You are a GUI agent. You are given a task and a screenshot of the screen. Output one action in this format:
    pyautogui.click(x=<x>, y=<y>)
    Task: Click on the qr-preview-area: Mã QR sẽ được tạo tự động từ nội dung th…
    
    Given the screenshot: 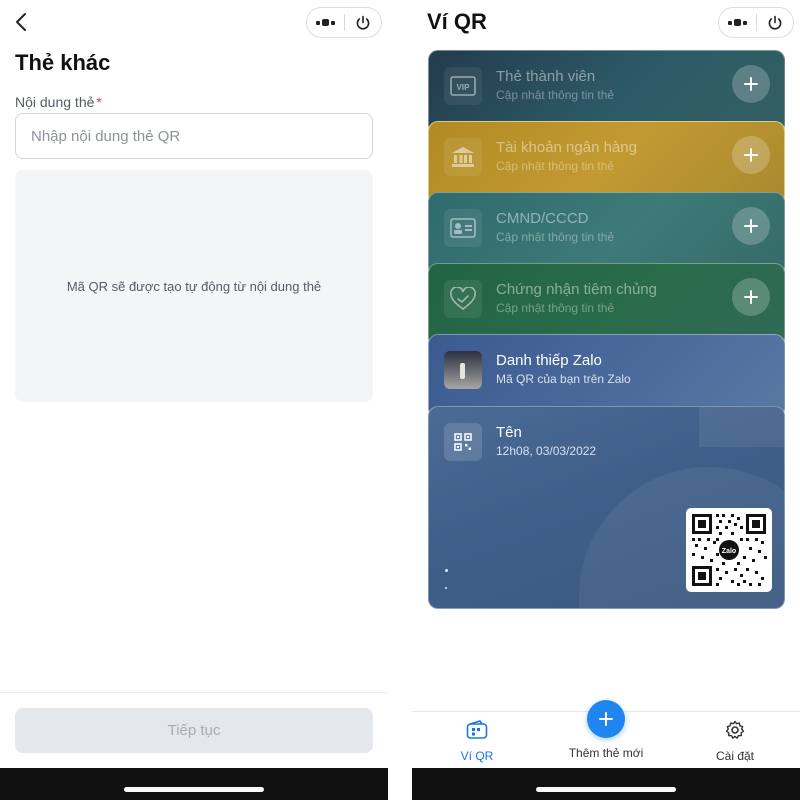 What is the action you would take?
    pyautogui.click(x=194, y=286)
    